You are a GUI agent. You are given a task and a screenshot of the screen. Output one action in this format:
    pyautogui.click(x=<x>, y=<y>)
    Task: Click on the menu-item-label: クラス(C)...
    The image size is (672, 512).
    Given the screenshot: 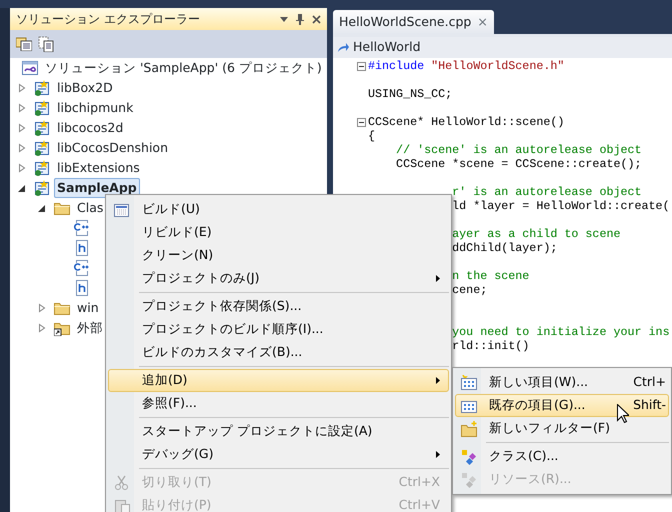 What is the action you would take?
    pyautogui.click(x=523, y=456)
    